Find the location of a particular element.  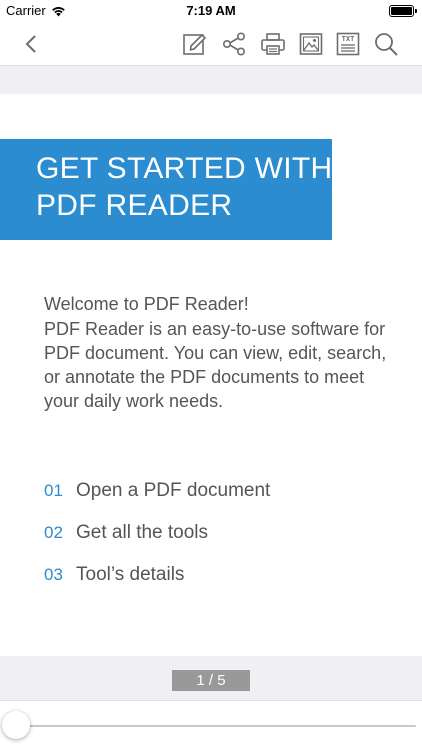

slider-line is located at coordinates (217, 726).